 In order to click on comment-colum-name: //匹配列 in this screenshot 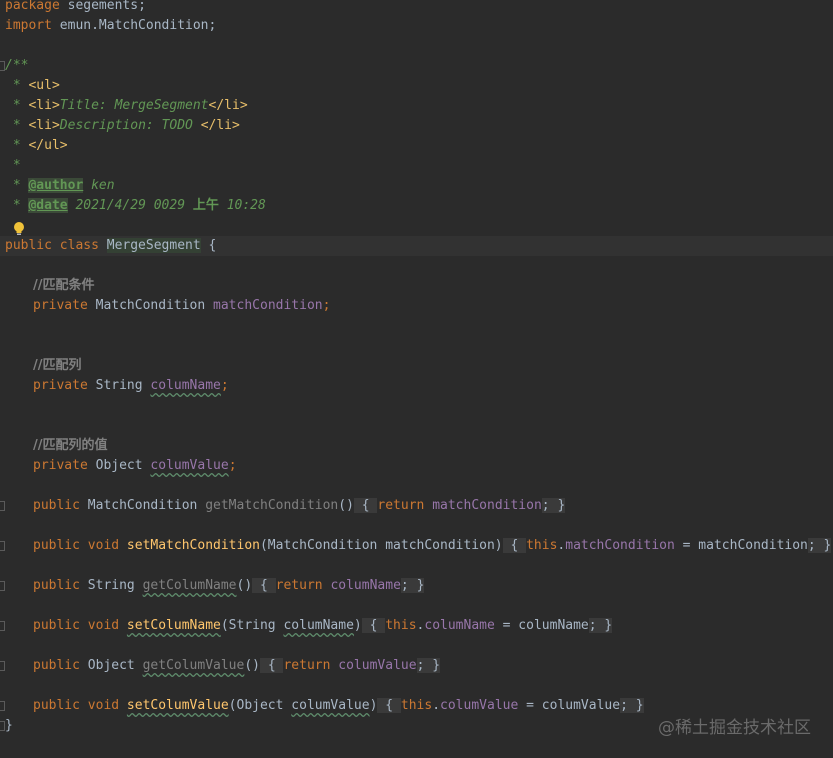, I will do `click(57, 366)`.